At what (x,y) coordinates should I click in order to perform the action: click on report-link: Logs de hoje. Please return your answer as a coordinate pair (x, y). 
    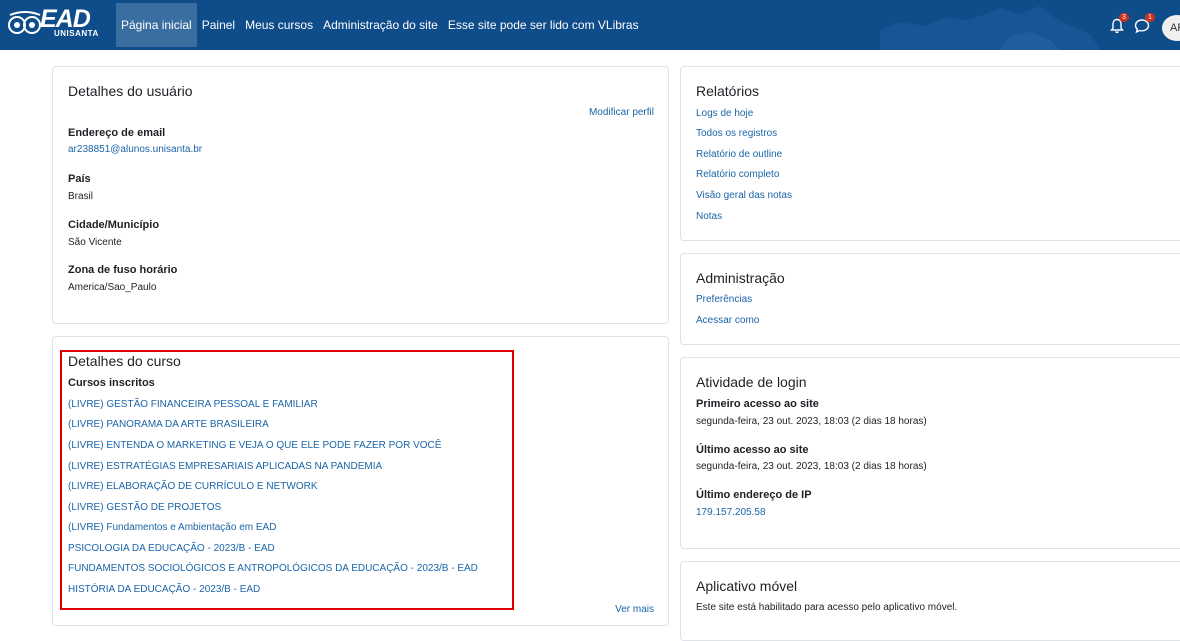
    Looking at the image, I should click on (724, 113).